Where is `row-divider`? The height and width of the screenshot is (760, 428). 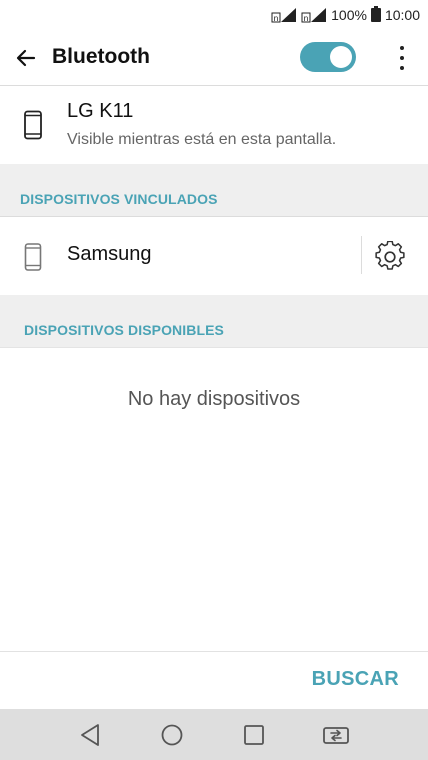
row-divider is located at coordinates (361, 255).